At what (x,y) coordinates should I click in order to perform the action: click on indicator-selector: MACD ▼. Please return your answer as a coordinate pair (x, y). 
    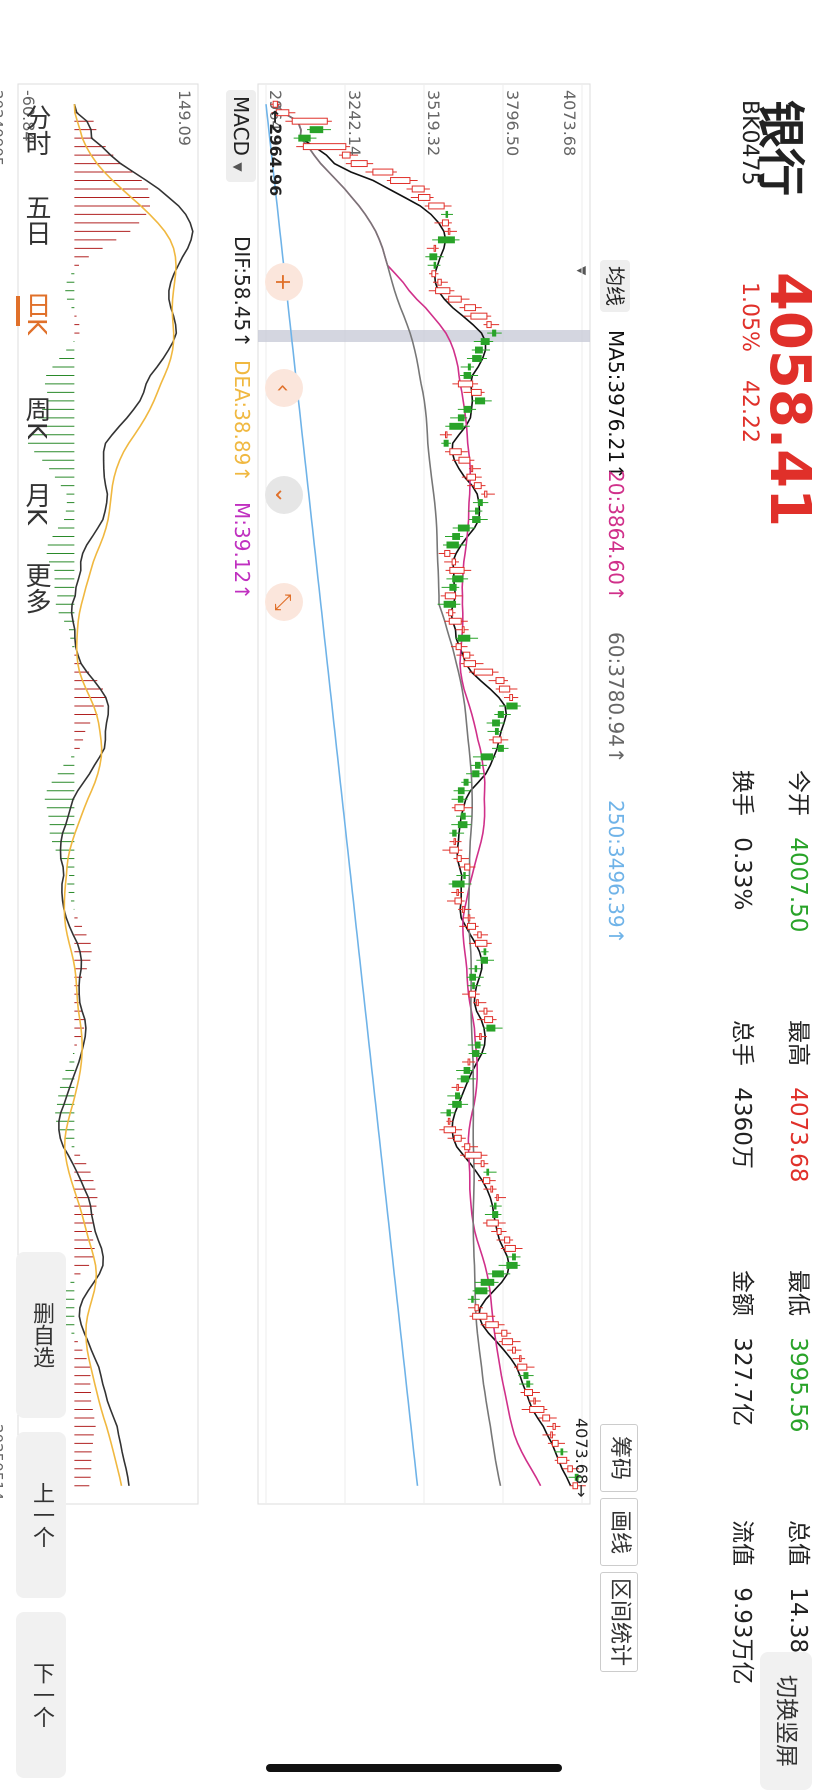
    Looking at the image, I should click on (241, 136).